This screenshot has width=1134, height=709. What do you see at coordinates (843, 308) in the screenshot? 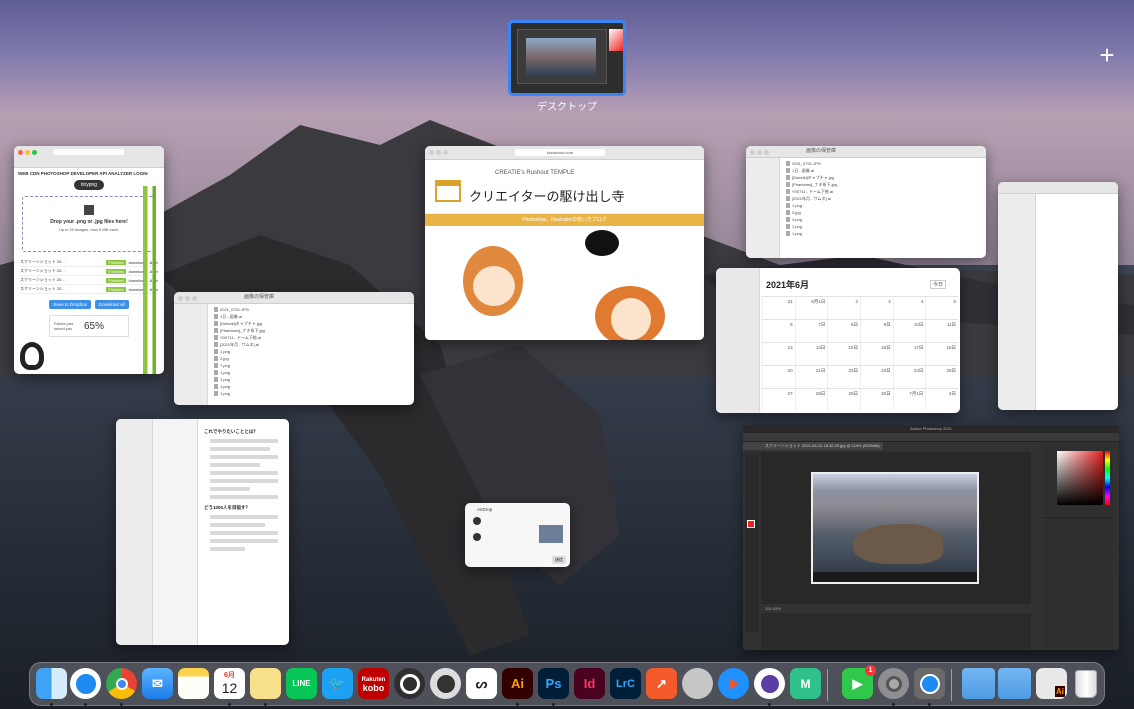
I see `calendar-day-cell: 2` at bounding box center [843, 308].